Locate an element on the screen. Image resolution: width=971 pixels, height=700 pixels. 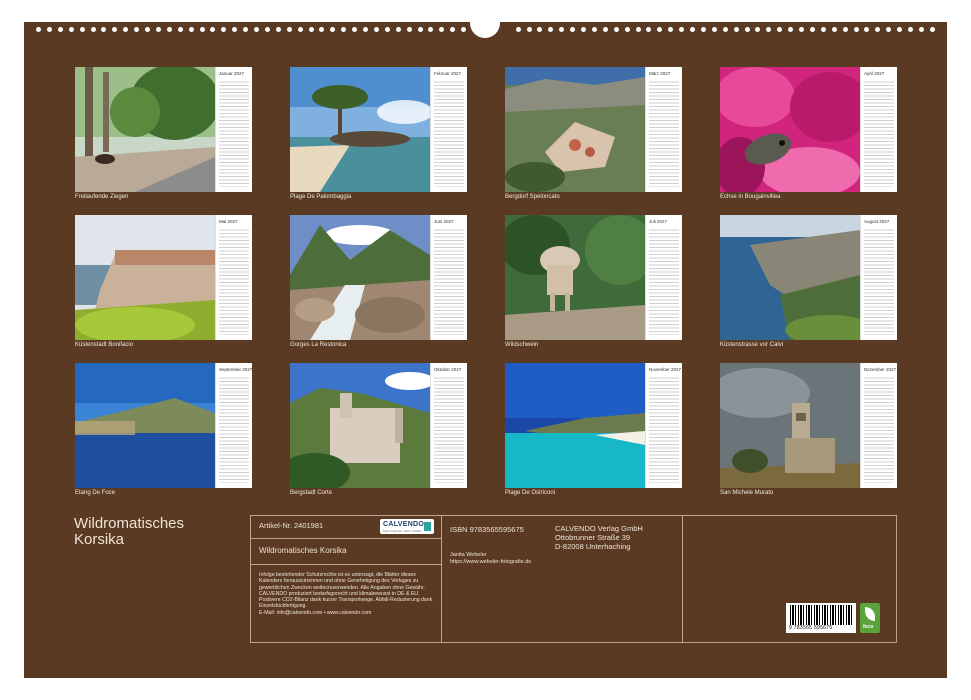
isbn: ISBN 9783565595675 is located at coordinates (487, 529).